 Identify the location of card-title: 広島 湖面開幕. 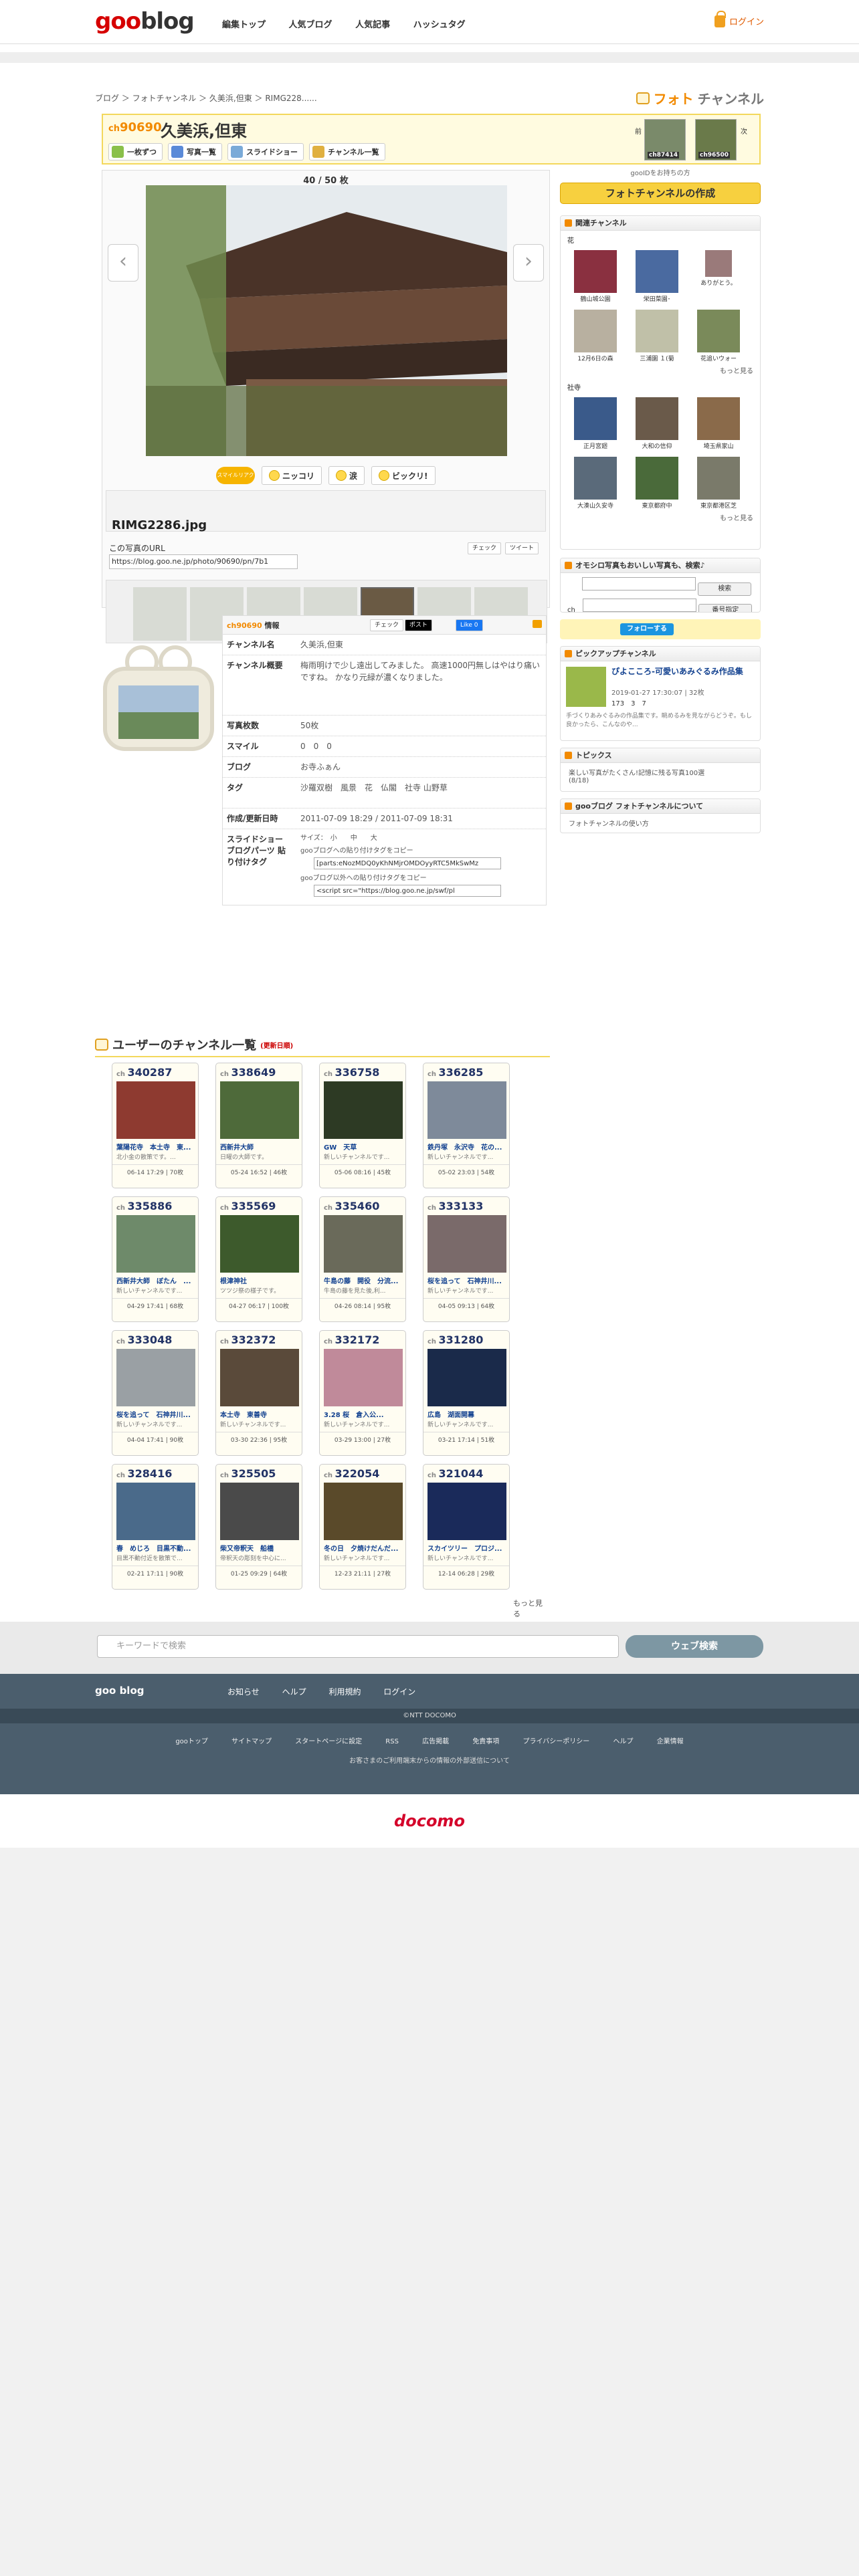
(466, 1413).